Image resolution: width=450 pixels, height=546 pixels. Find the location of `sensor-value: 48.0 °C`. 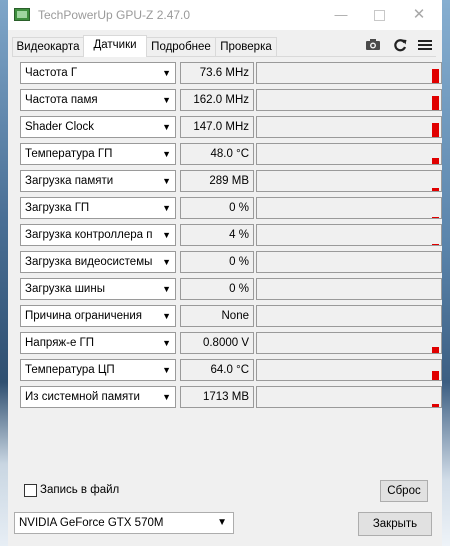

sensor-value: 48.0 °C is located at coordinates (217, 154).